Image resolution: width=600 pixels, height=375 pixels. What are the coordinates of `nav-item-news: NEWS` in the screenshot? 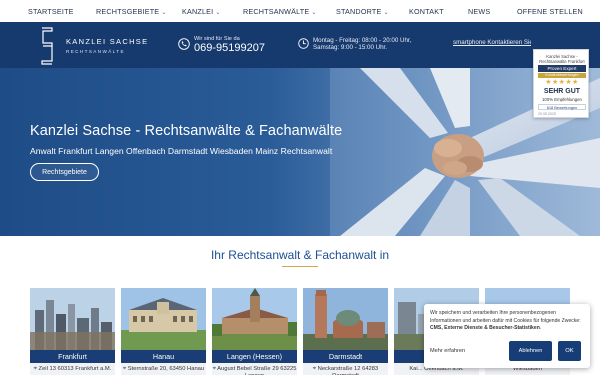 It's located at (479, 11).